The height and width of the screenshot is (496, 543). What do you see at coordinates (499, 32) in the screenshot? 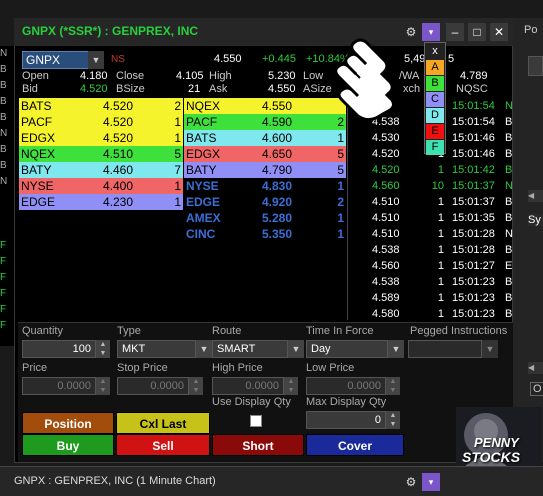
I see `close-icon: ✕` at bounding box center [499, 32].